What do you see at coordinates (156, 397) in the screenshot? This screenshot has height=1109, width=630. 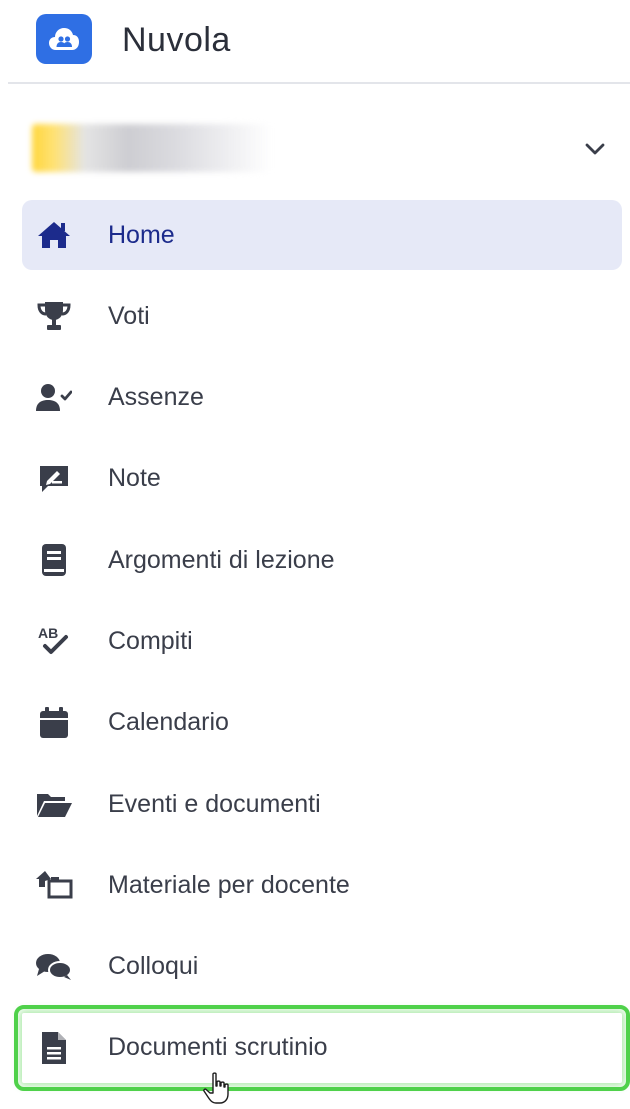 I see `sidebar-item-label: Assenze` at bounding box center [156, 397].